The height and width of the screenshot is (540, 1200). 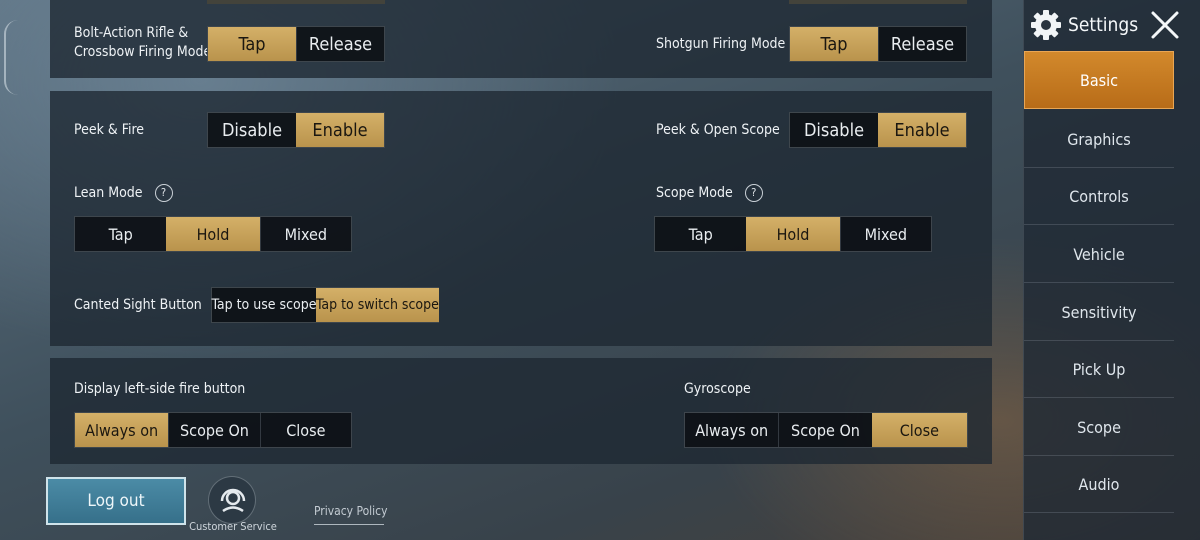 I want to click on headset-icon, so click(x=232, y=500).